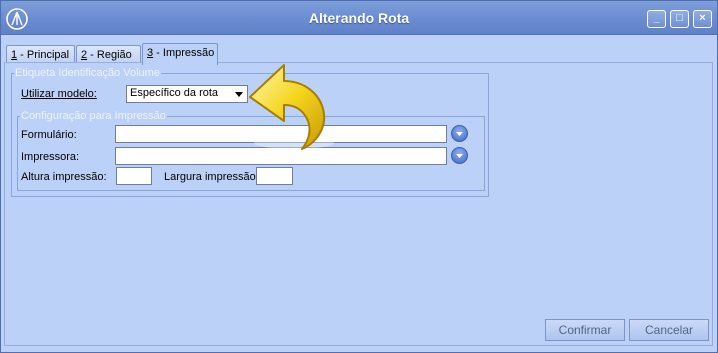  Describe the element at coordinates (50, 157) in the screenshot. I see `impressora-label: Impressora:` at that location.